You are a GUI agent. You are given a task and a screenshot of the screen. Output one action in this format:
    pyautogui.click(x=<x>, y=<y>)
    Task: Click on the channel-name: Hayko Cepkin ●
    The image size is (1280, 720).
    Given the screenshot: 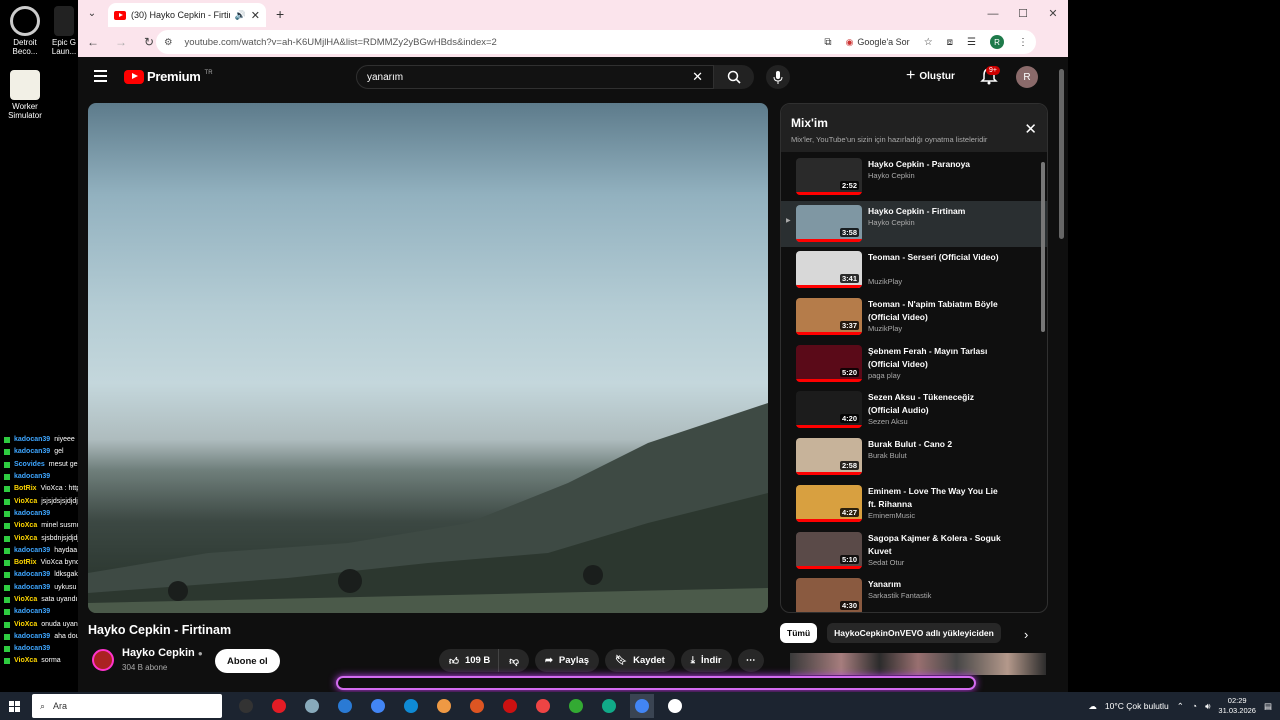 What is the action you would take?
    pyautogui.click(x=162, y=653)
    